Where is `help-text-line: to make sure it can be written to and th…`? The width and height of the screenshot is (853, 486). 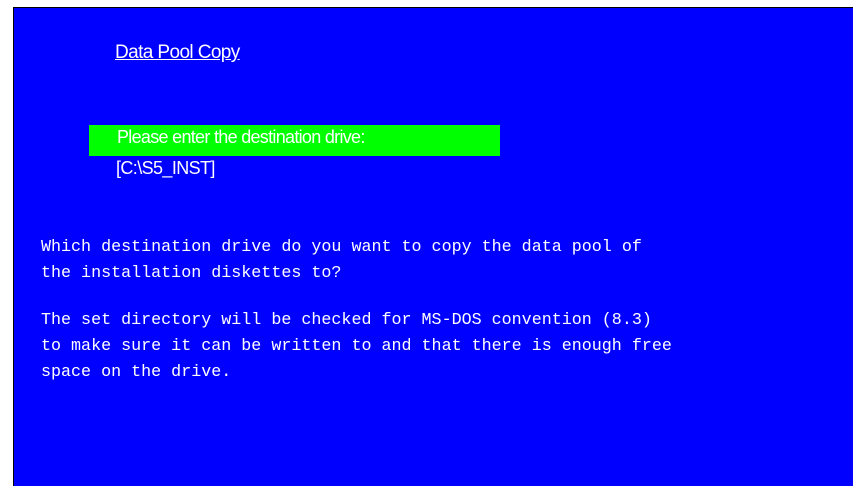
help-text-line: to make sure it can be written to and th… is located at coordinates (356, 346).